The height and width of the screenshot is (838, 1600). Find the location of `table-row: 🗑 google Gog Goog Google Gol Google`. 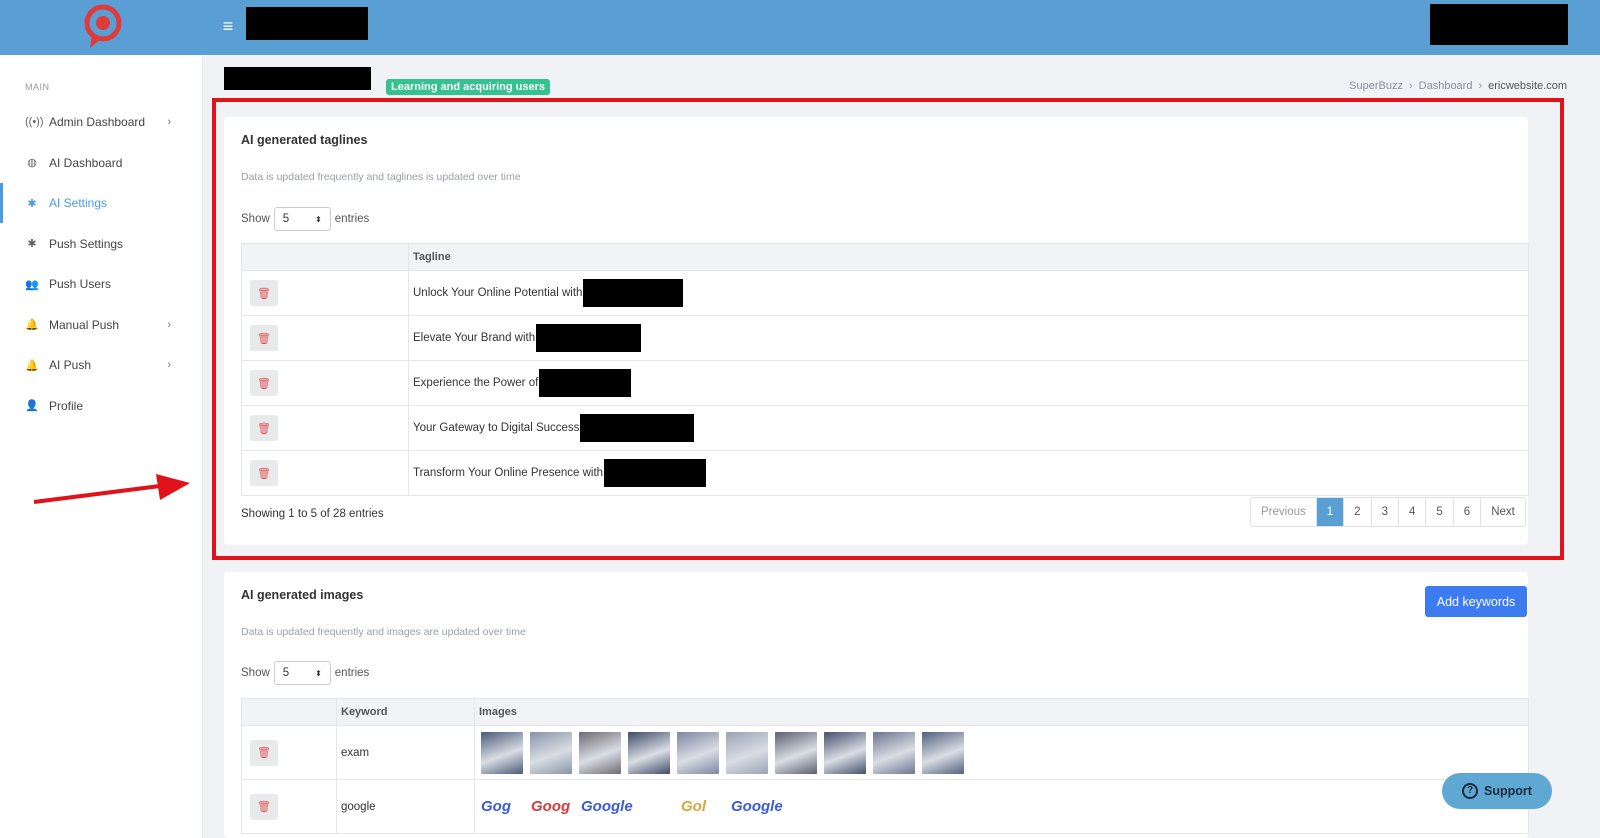

table-row: 🗑 google Gog Goog Google Gol Google is located at coordinates (885, 806).